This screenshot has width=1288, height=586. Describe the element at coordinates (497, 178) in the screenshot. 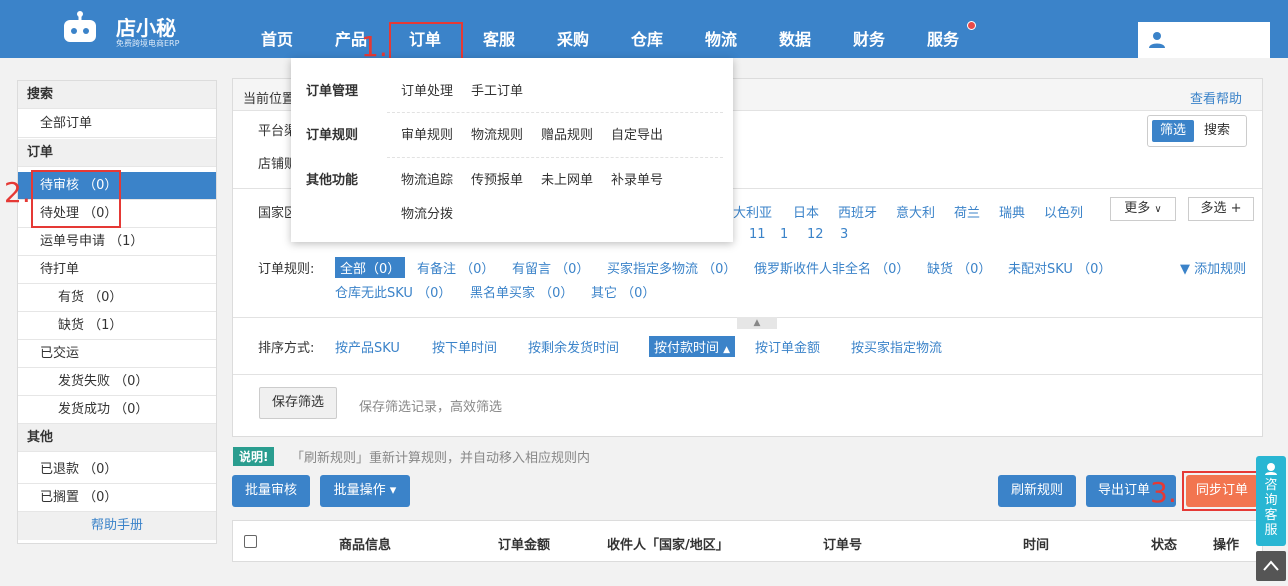

I see `menu-item-forecast: 传预报单` at that location.